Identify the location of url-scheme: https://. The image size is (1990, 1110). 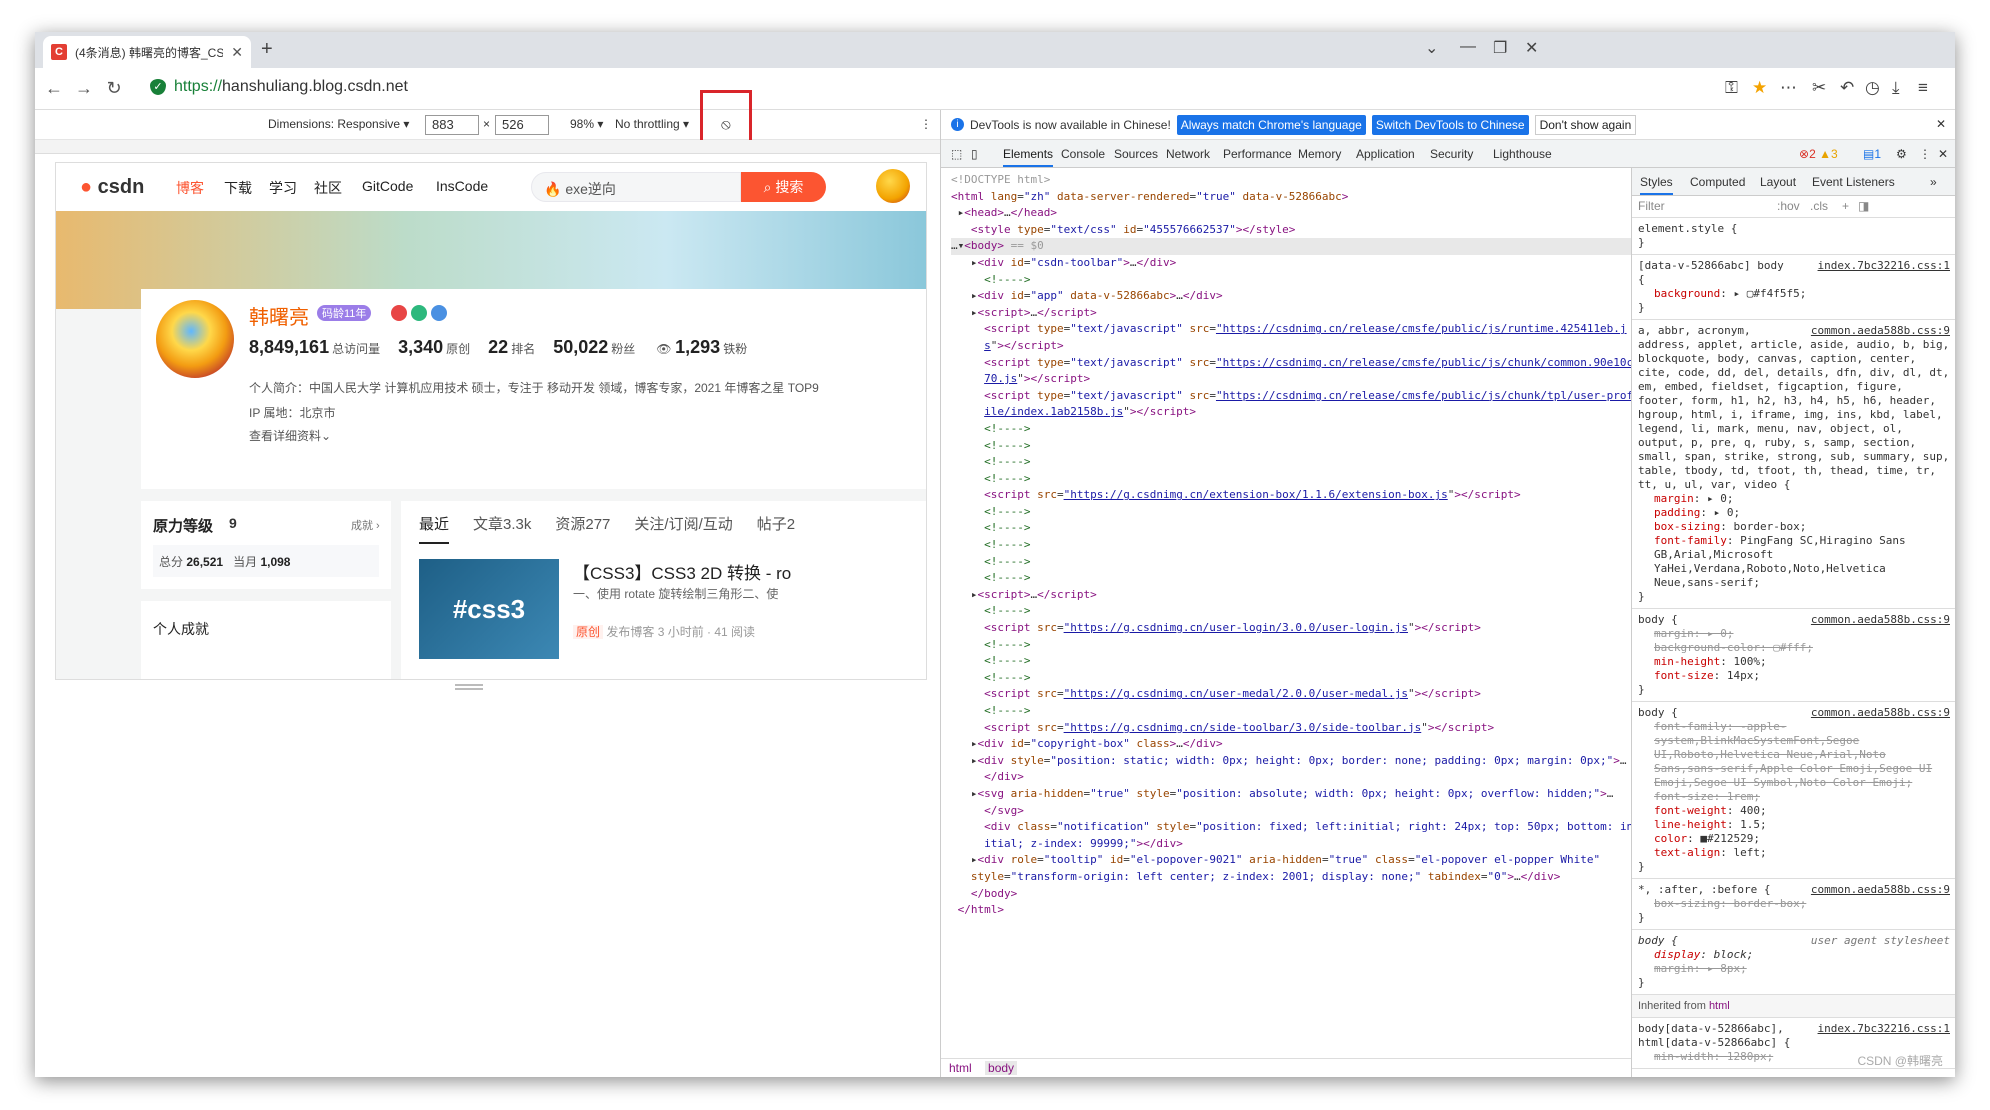
(198, 86).